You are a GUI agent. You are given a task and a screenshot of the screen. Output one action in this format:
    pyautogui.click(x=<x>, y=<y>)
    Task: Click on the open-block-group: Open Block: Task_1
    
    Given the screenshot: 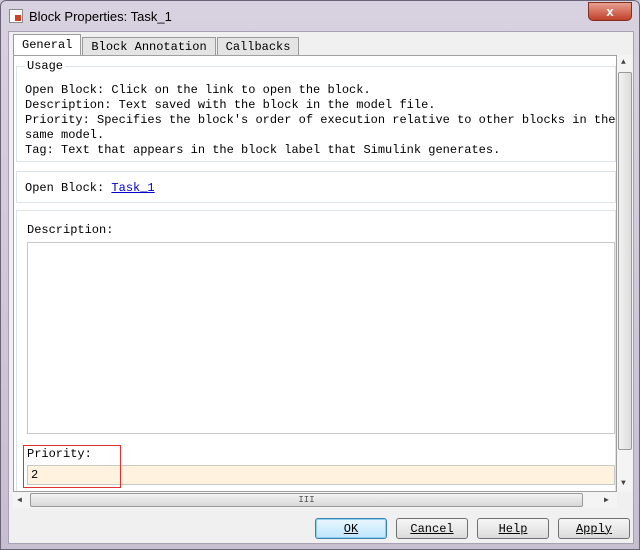 What is the action you would take?
    pyautogui.click(x=316, y=187)
    